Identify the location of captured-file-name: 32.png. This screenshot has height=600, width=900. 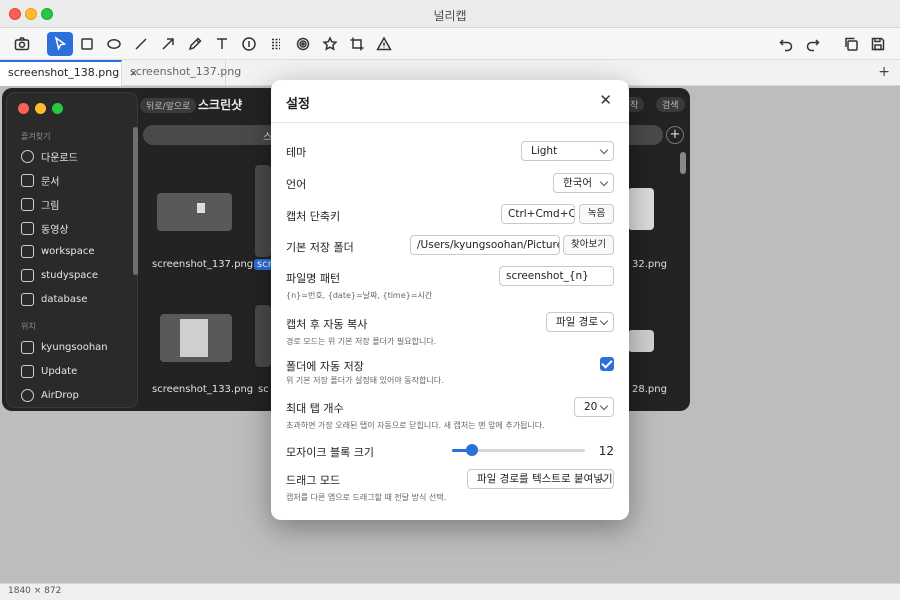
(649, 264).